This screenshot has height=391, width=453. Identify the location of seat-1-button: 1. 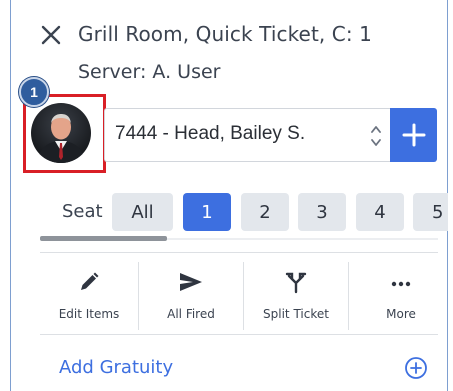
(207, 212).